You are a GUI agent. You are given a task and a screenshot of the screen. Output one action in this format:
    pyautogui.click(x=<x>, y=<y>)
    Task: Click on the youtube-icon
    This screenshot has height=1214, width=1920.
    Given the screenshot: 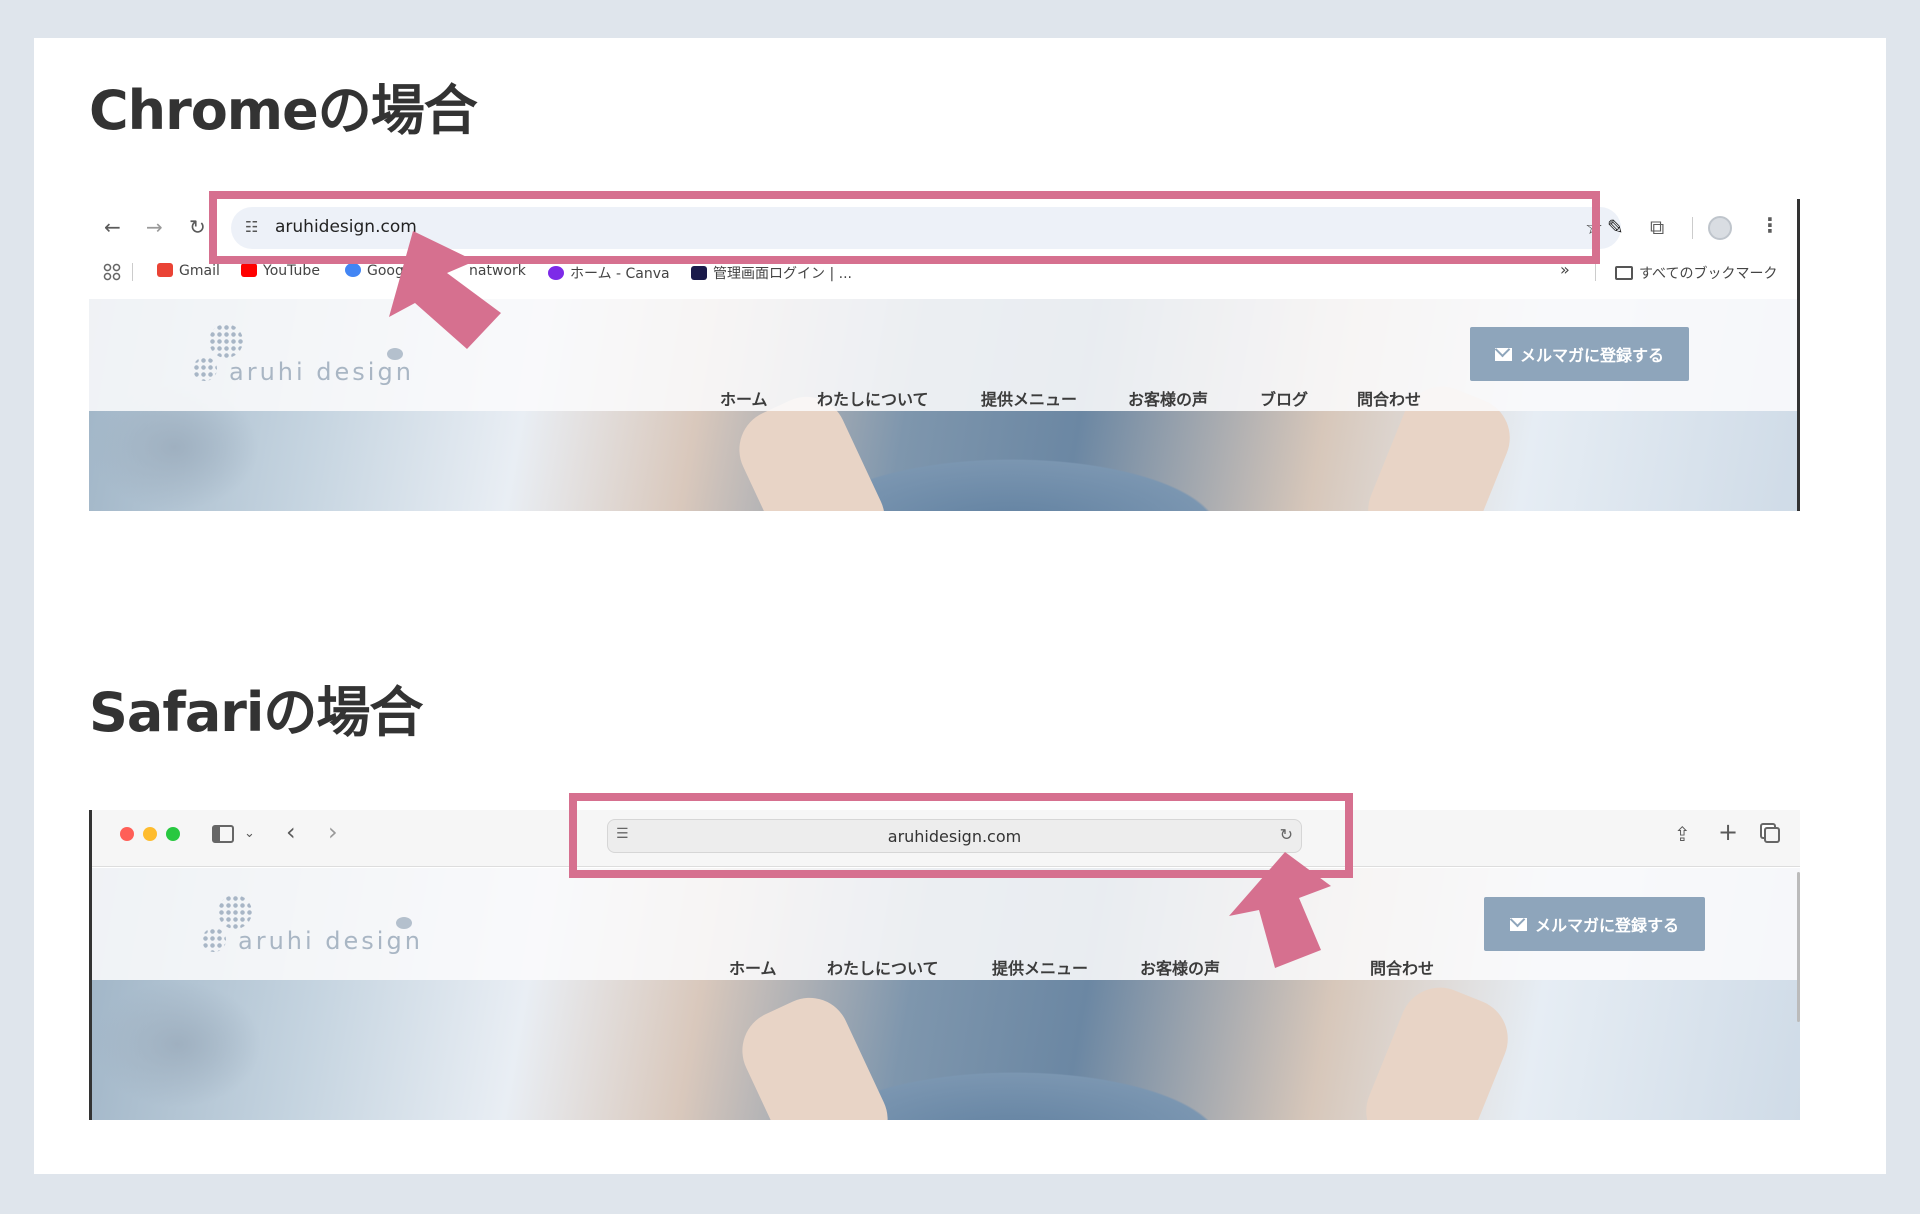 What is the action you would take?
    pyautogui.click(x=249, y=270)
    